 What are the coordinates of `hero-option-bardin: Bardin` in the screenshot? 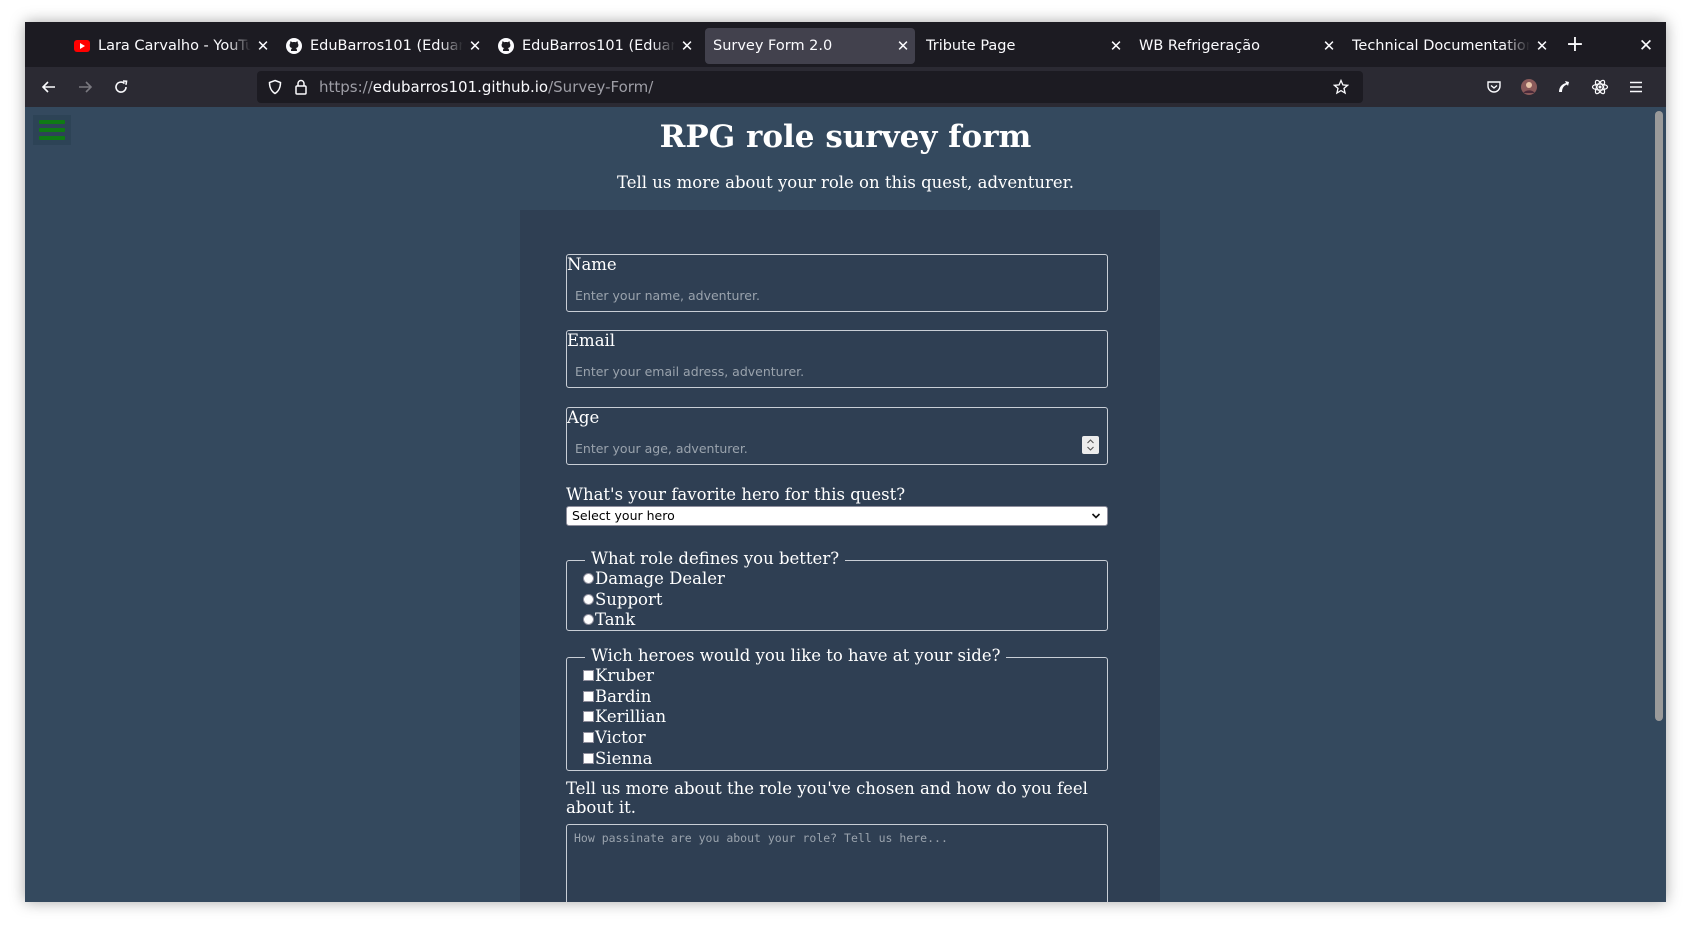 It's located at (617, 696).